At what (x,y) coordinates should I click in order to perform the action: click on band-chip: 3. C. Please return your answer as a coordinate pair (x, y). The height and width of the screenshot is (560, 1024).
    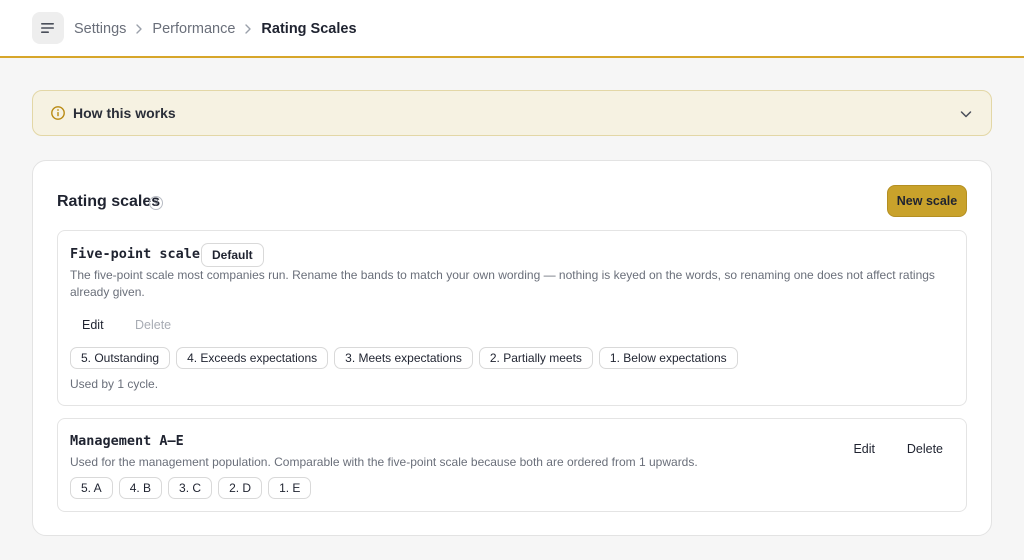
    Looking at the image, I should click on (190, 488).